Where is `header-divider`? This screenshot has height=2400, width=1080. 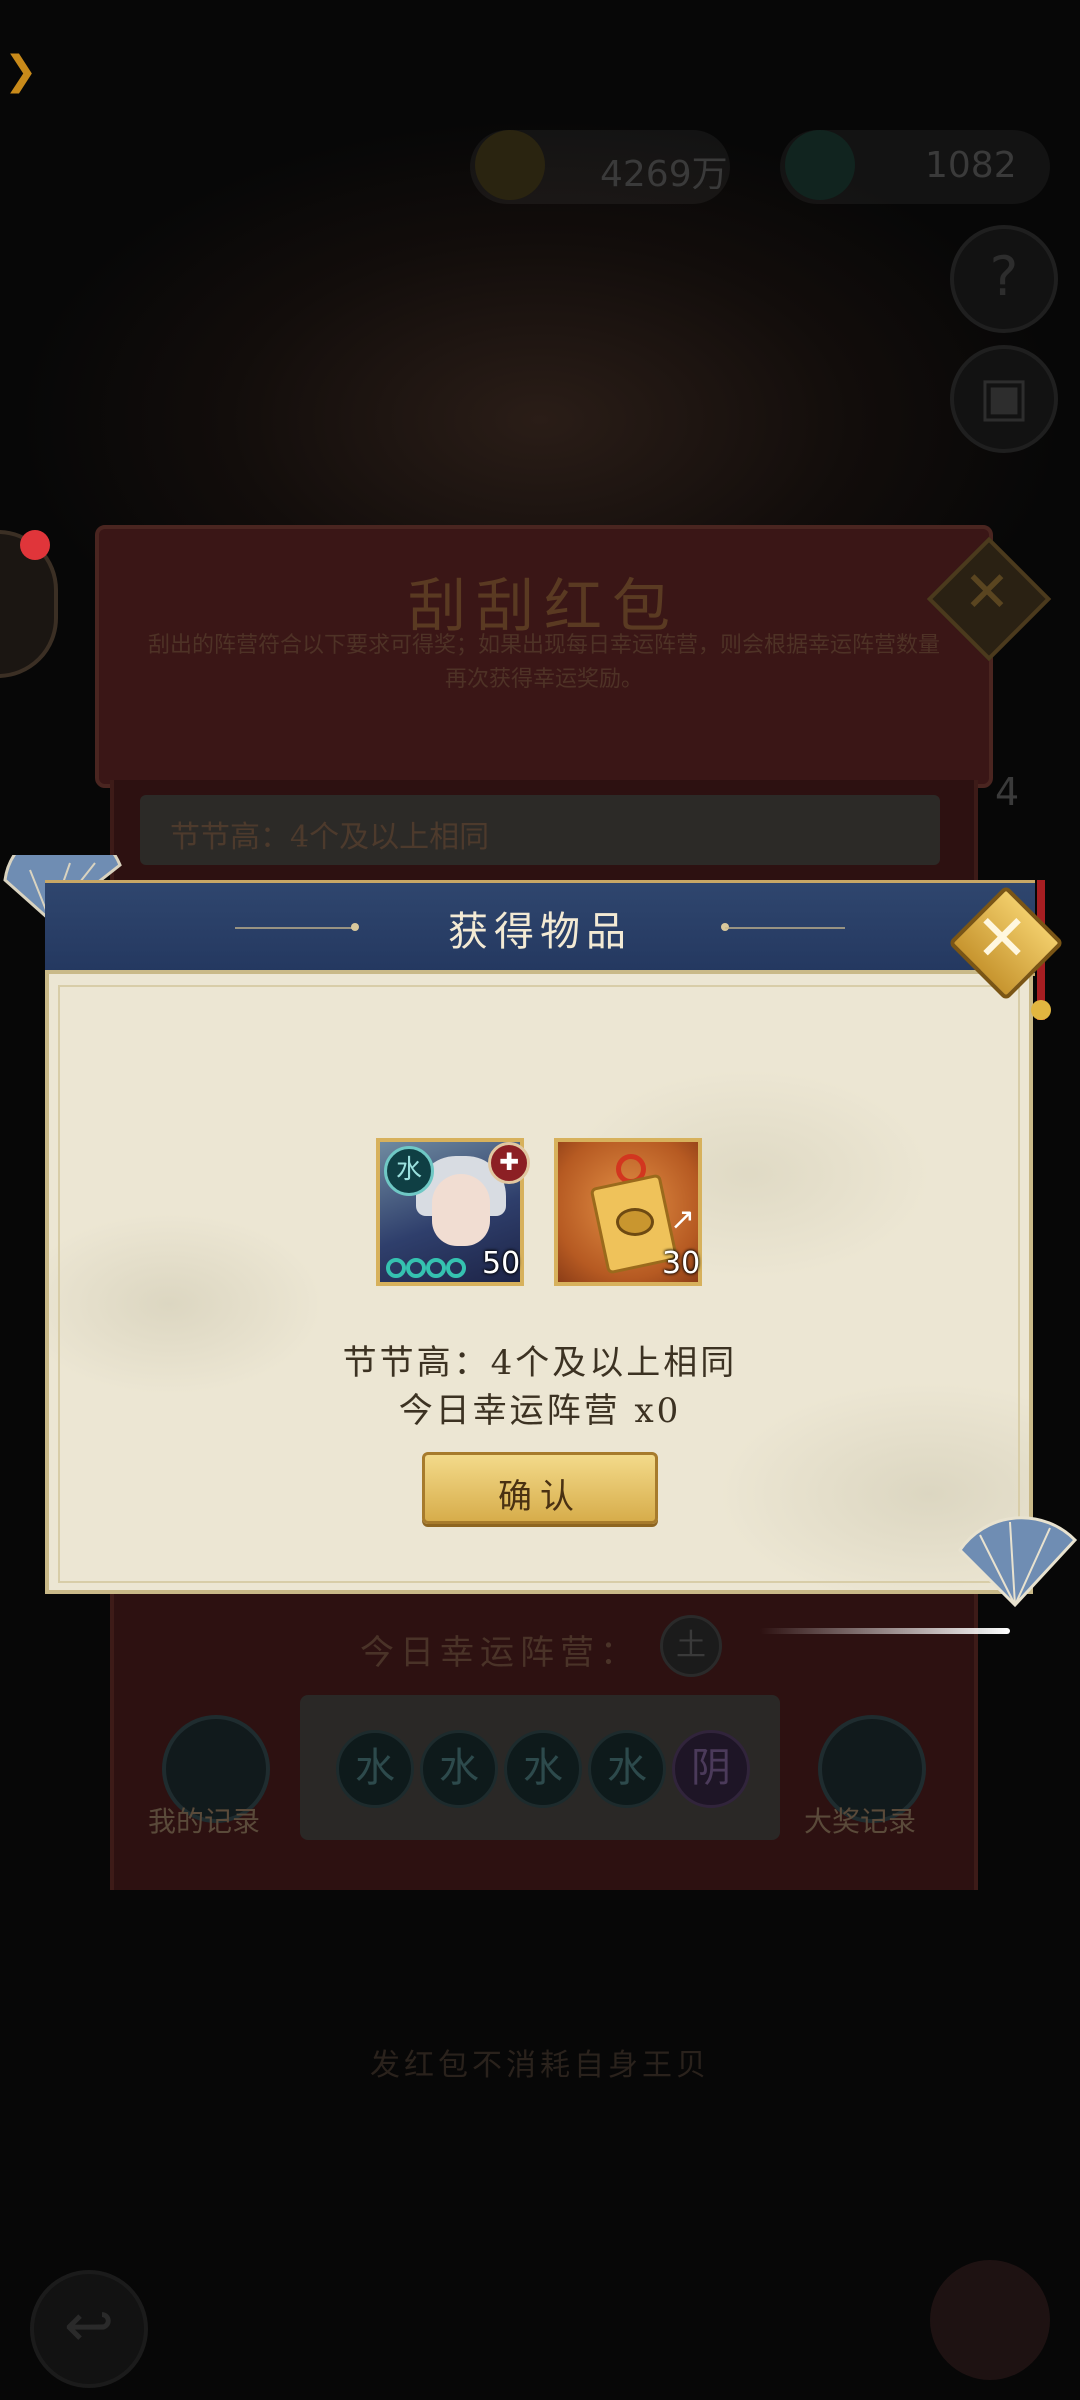 header-divider is located at coordinates (785, 928).